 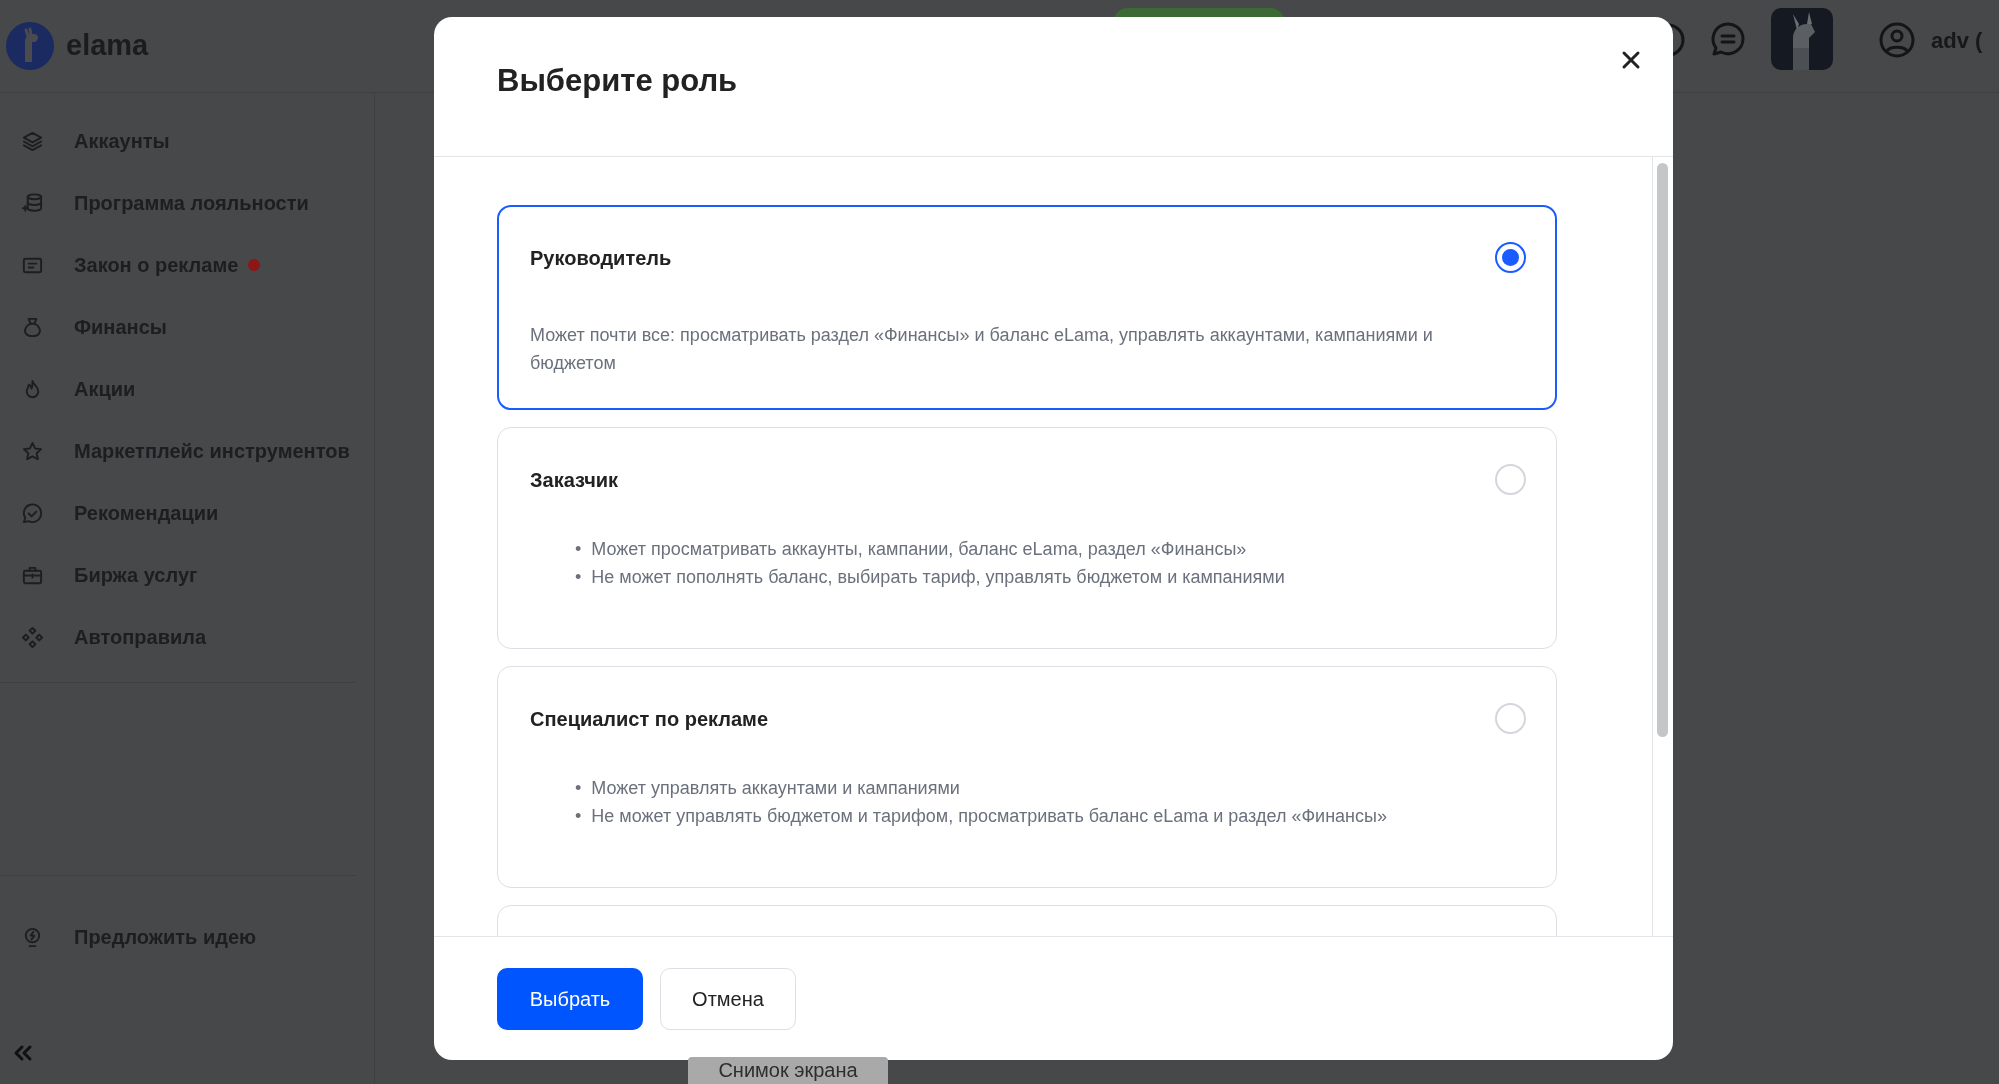 What do you see at coordinates (32, 451) in the screenshot?
I see `star-icon` at bounding box center [32, 451].